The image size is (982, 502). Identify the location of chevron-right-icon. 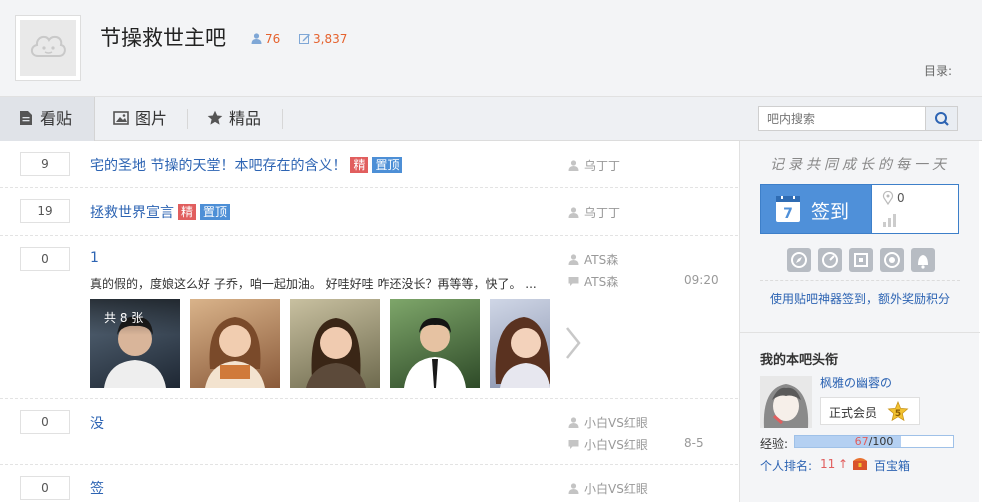
(573, 343).